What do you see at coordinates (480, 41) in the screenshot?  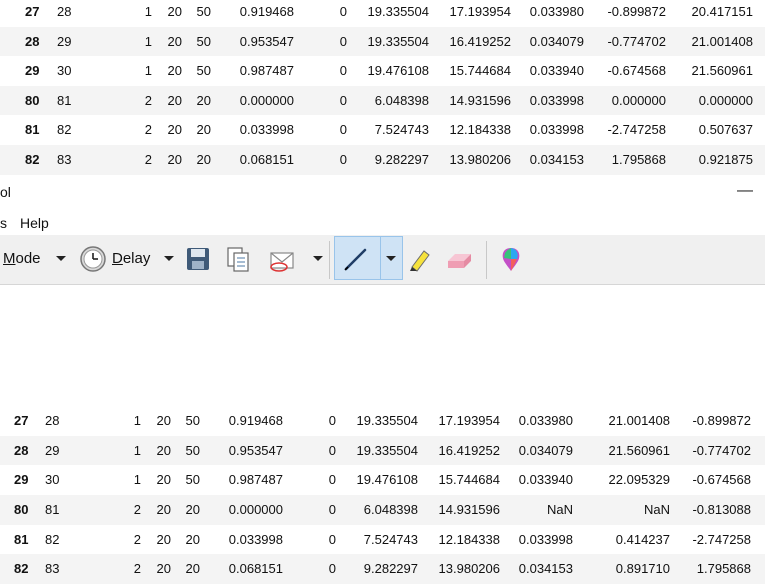 I see `table-cell: 16.419252` at bounding box center [480, 41].